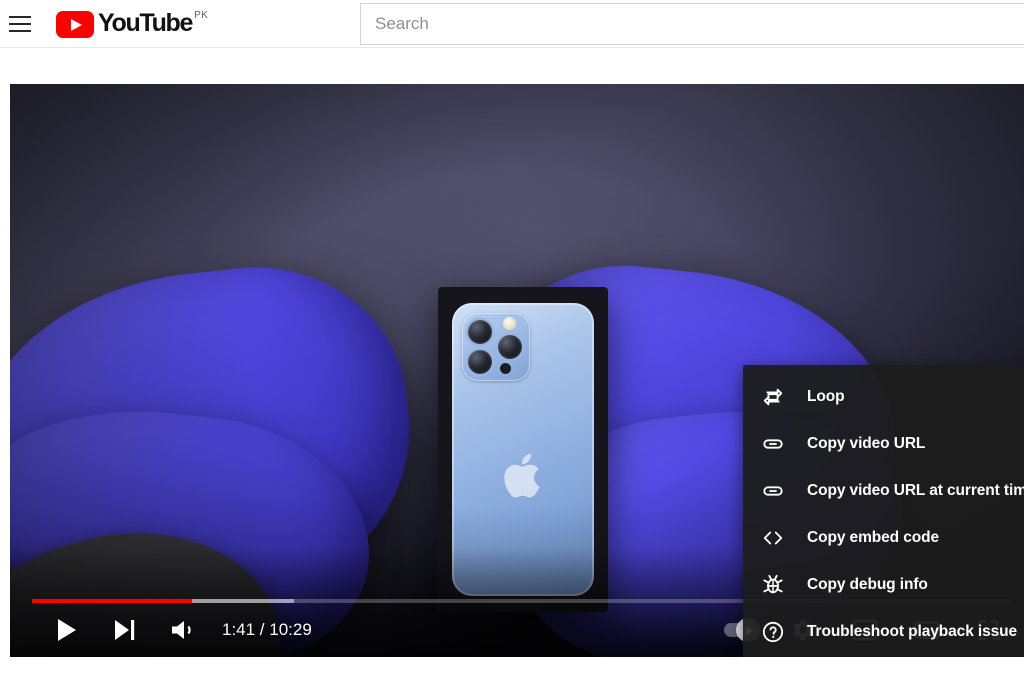  I want to click on menu-item-label: Copy debug info, so click(867, 584).